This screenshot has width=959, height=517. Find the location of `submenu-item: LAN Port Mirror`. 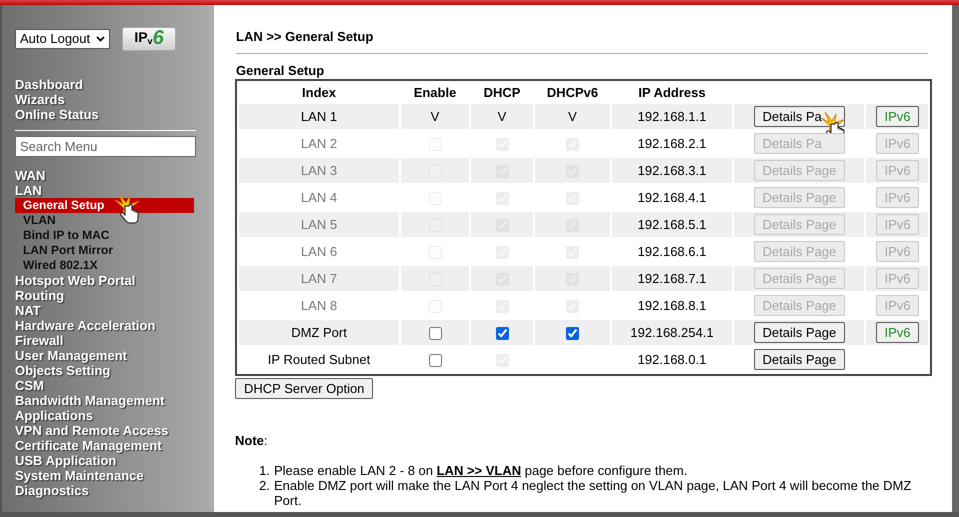

submenu-item: LAN Port Mirror is located at coordinates (104, 250).